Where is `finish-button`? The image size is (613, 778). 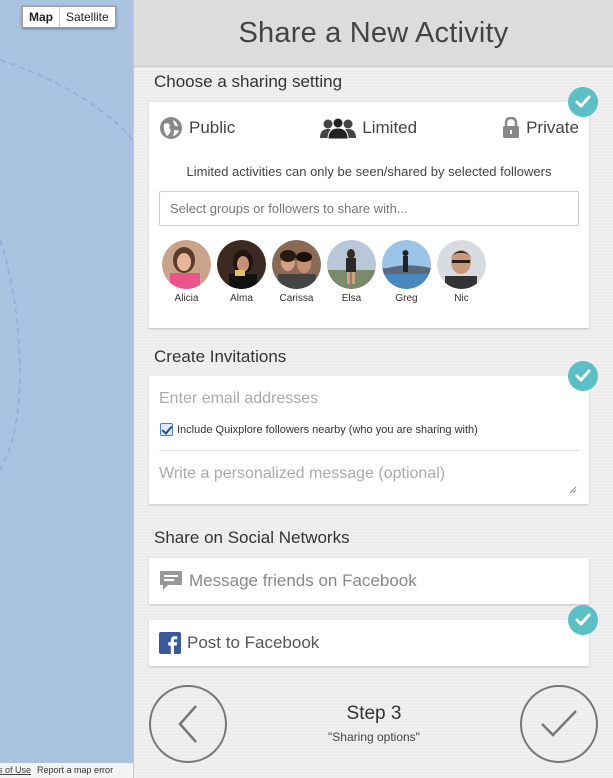
finish-button is located at coordinates (559, 724).